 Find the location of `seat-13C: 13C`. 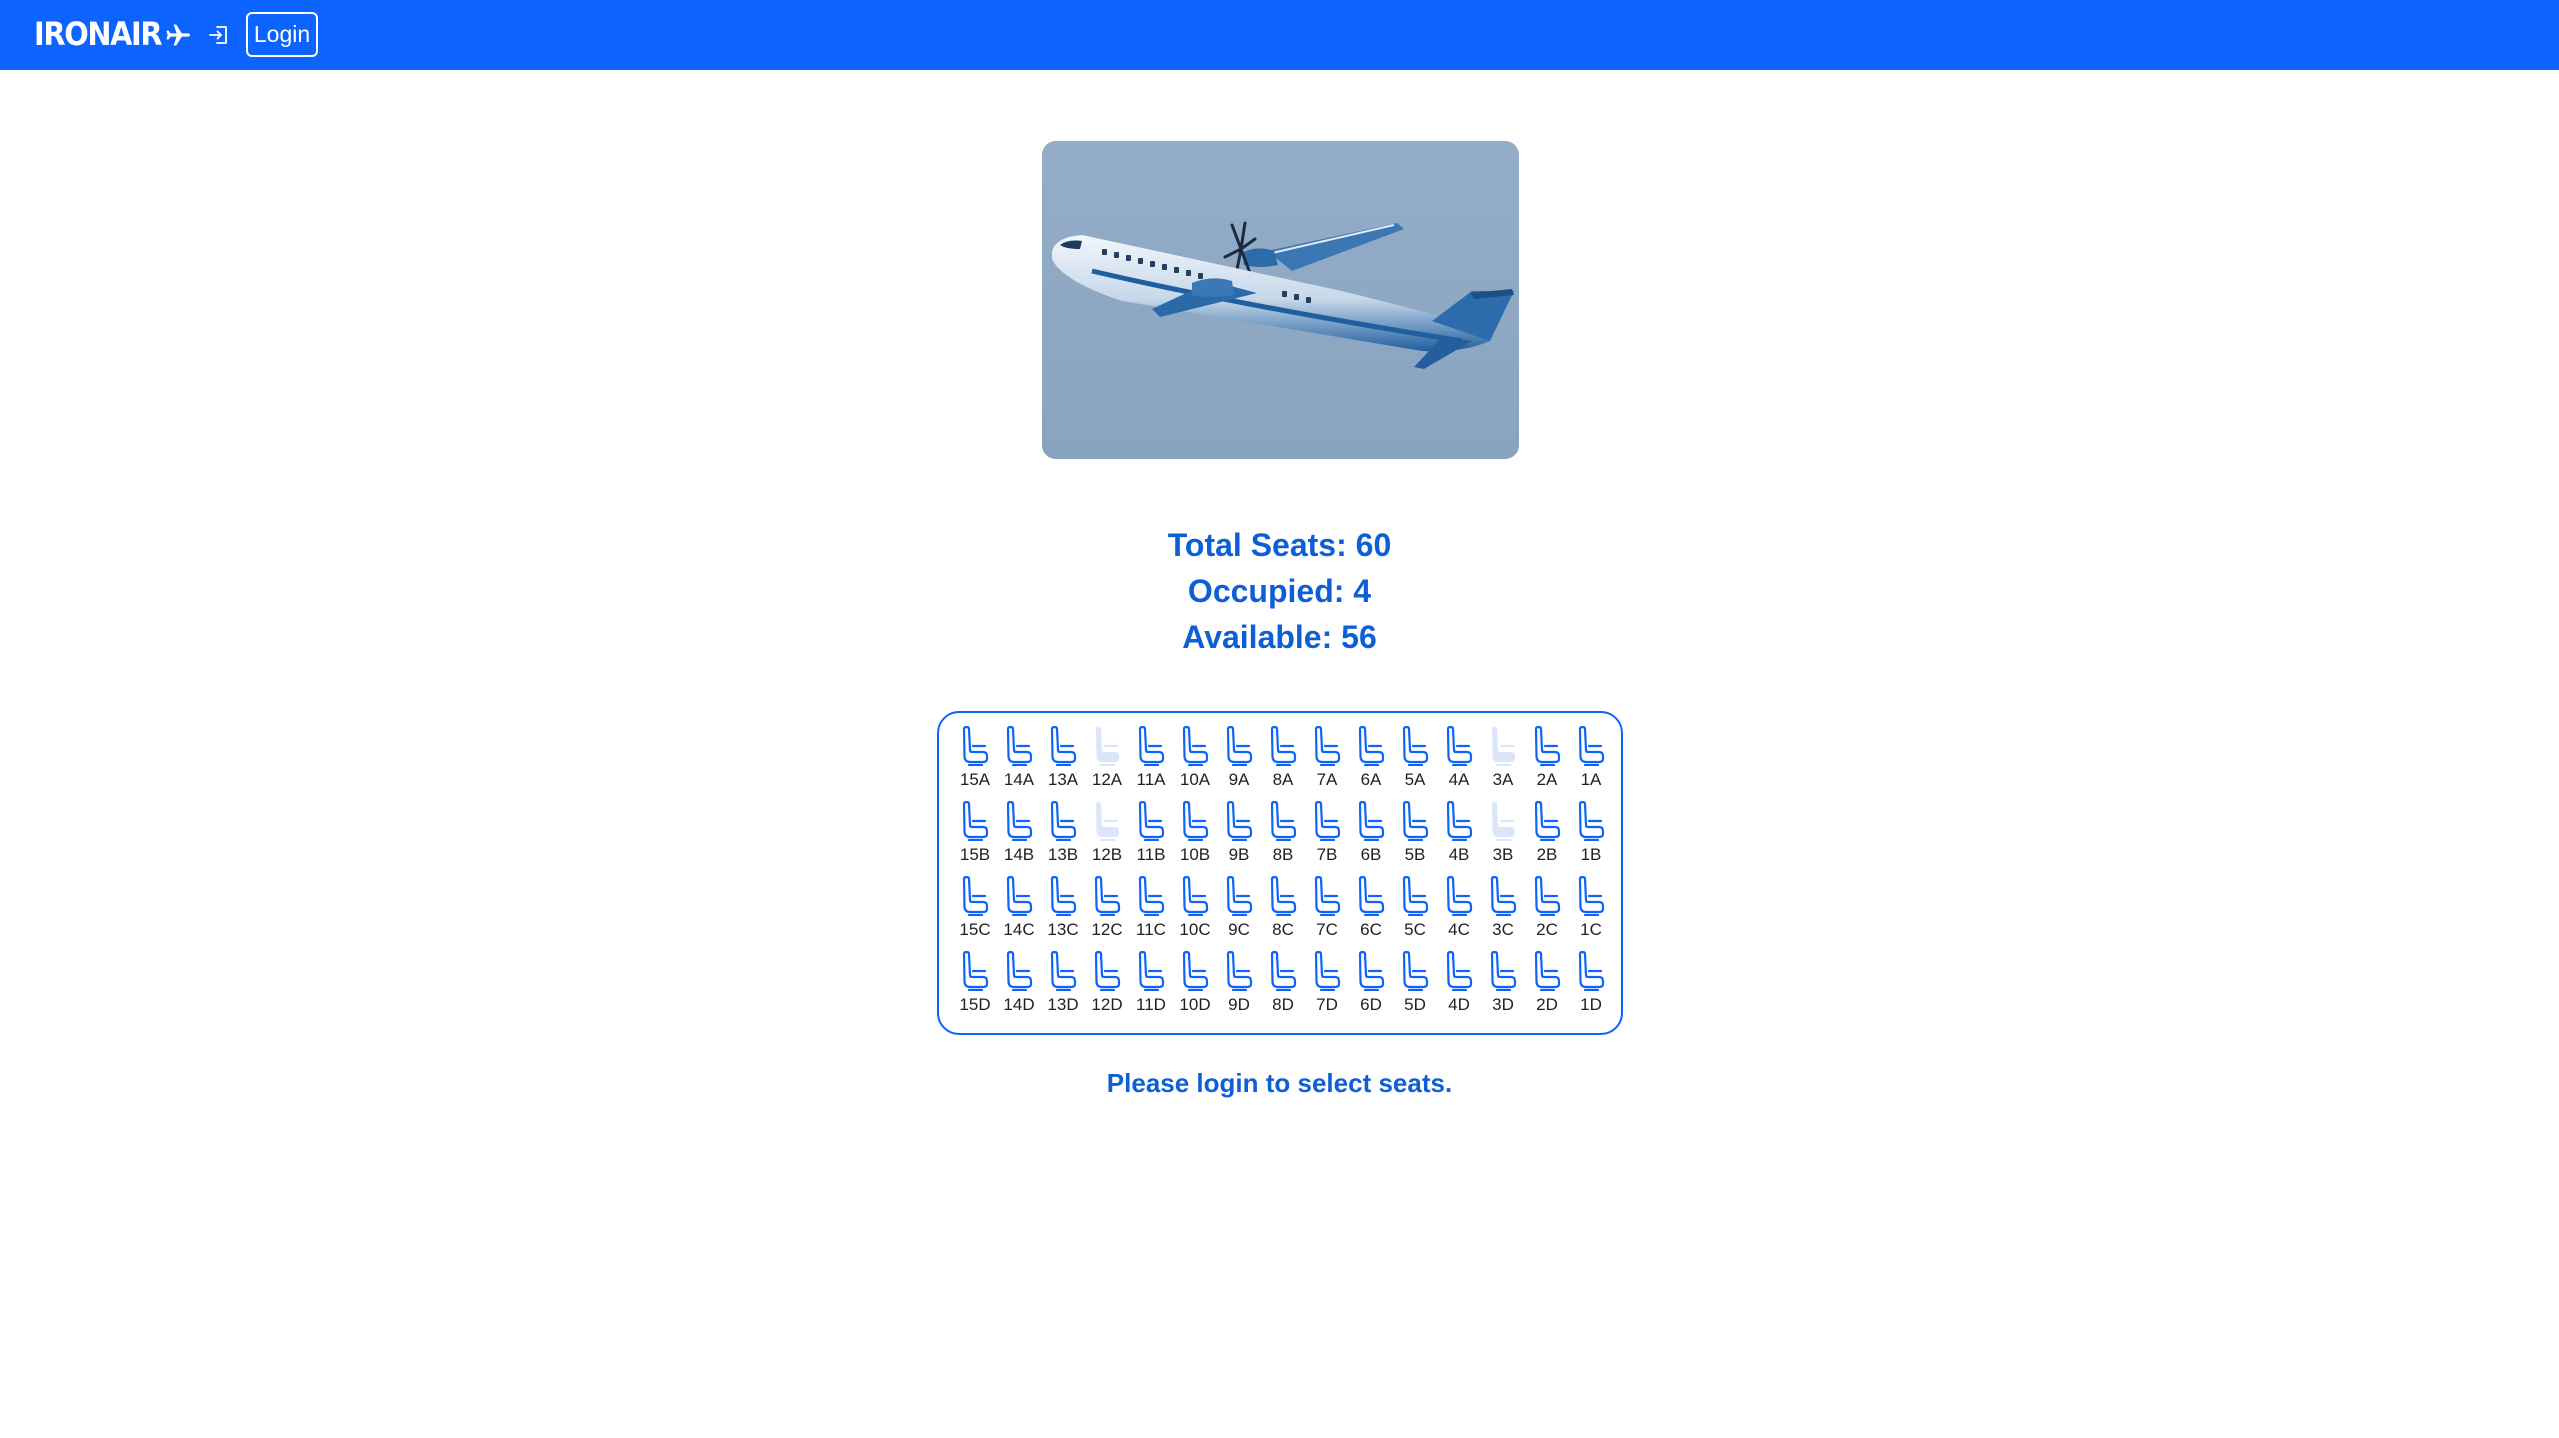

seat-13C: 13C is located at coordinates (1063, 913).